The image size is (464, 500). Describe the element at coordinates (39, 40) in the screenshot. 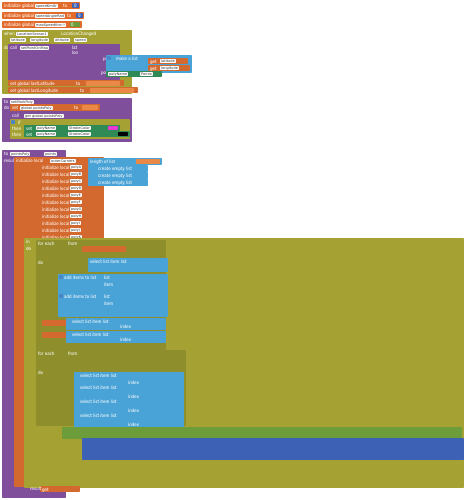

I see `param-longitude: longitude` at that location.